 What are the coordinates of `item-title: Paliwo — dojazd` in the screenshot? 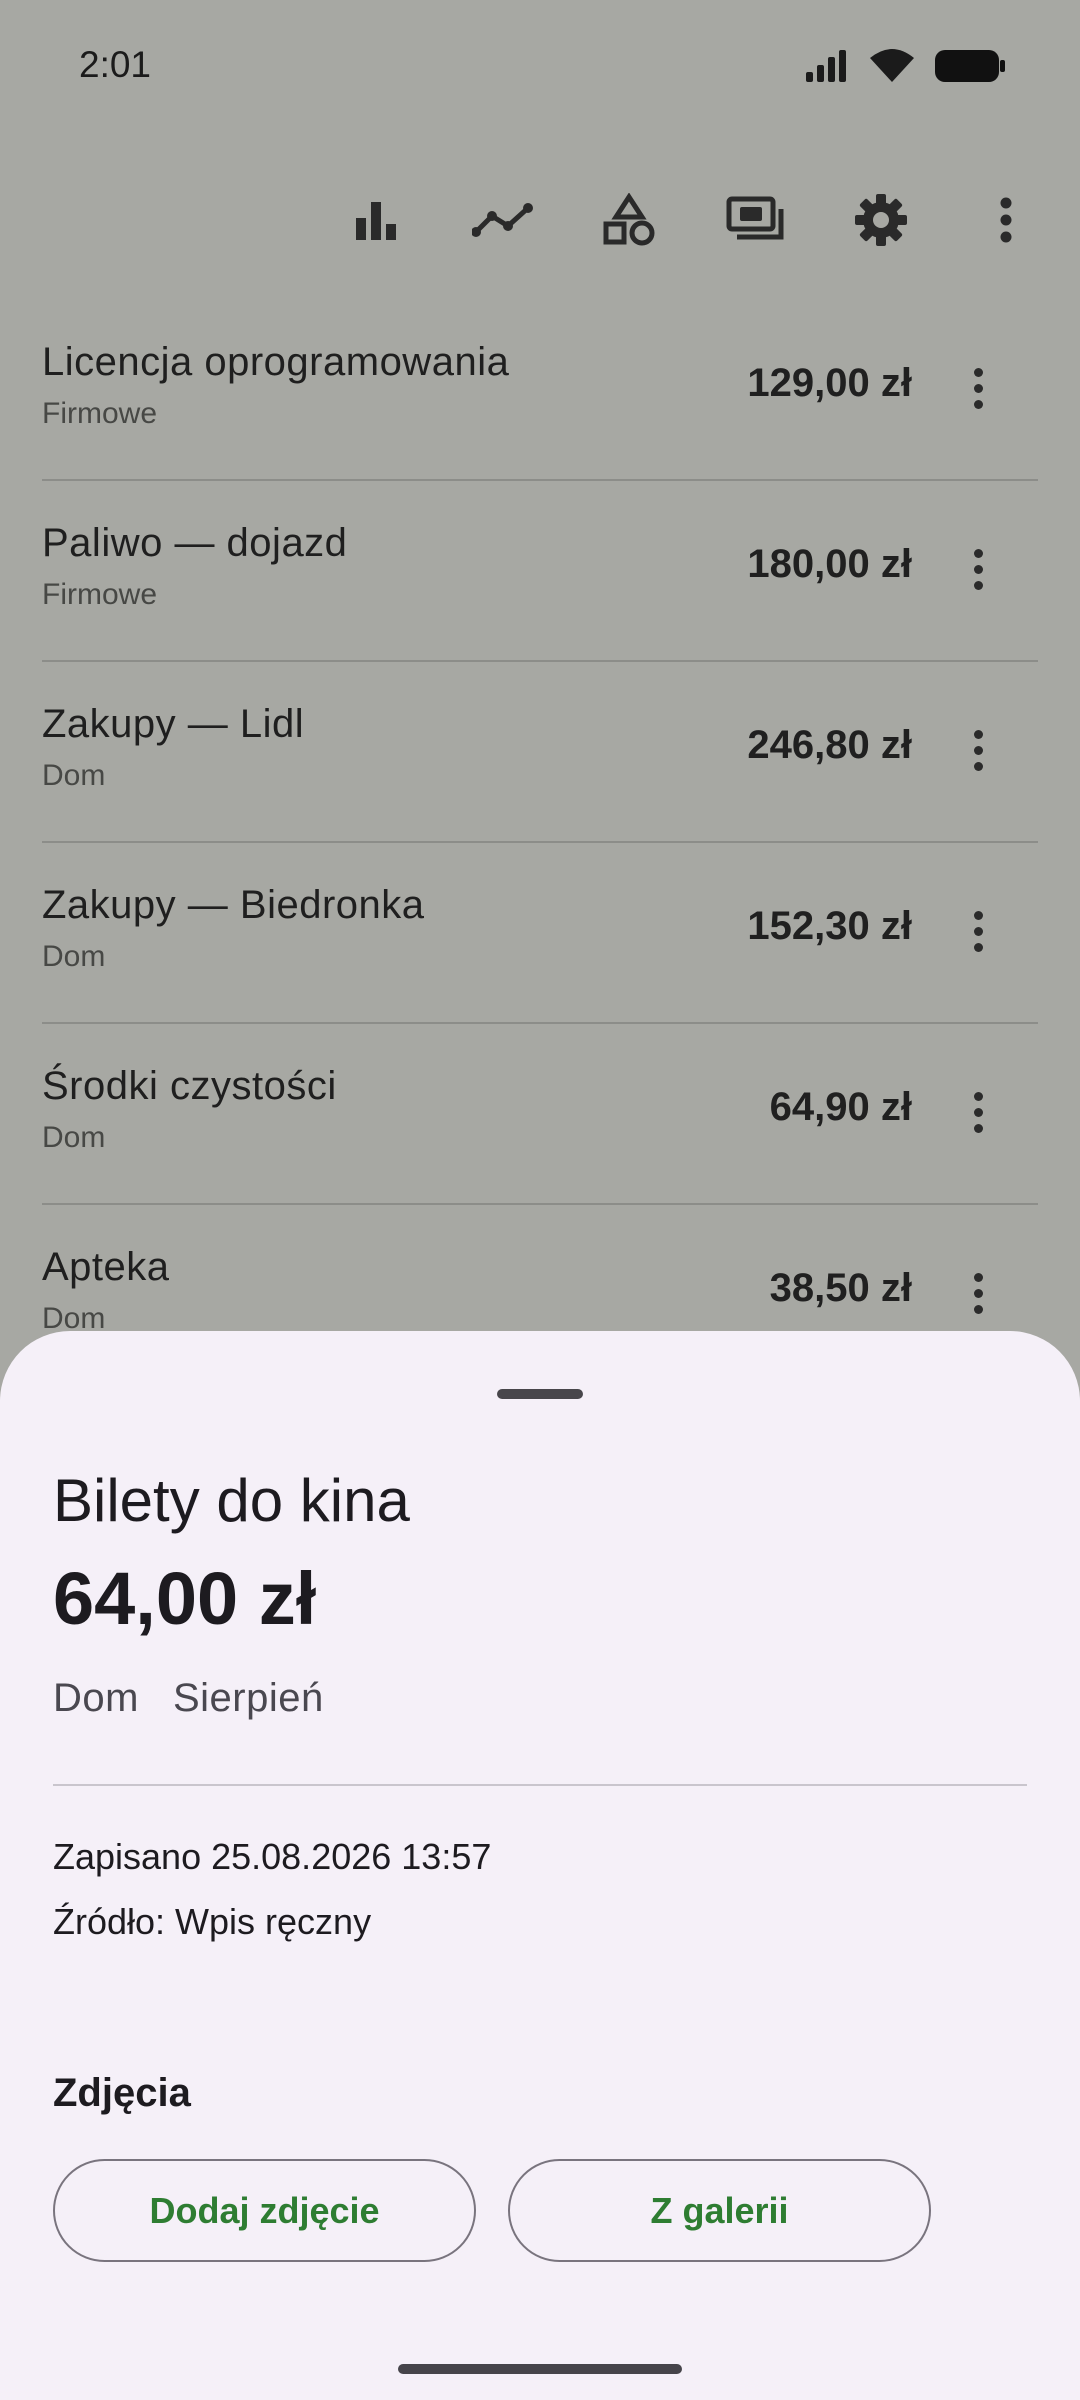 It's located at (195, 543).